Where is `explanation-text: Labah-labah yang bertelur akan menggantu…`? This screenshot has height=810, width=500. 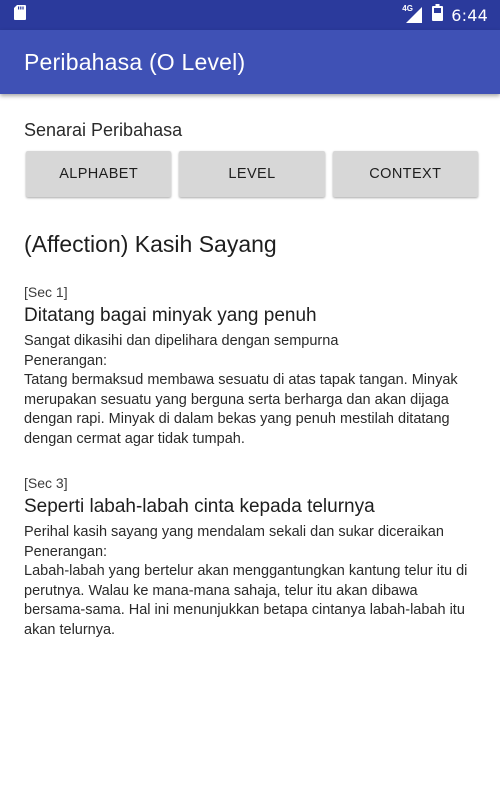
explanation-text: Labah-labah yang bertelur akan menggantu… is located at coordinates (246, 600).